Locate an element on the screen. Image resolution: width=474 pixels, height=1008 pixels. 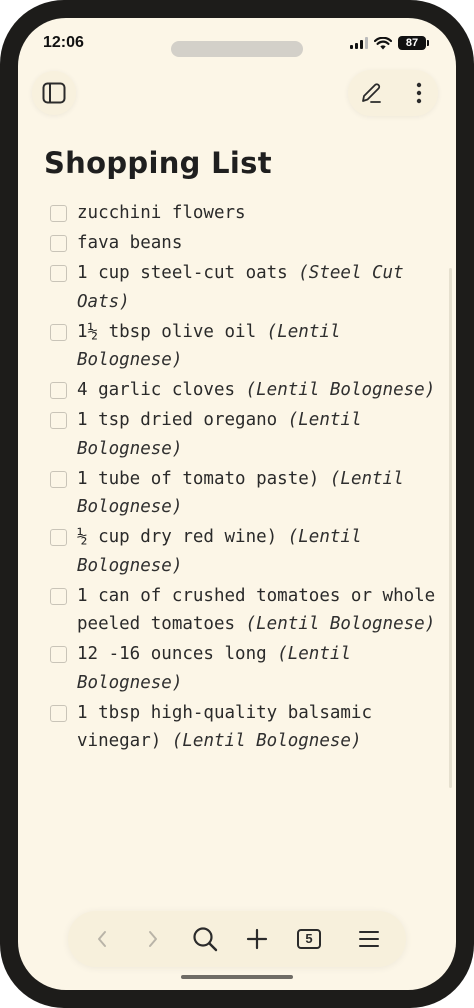
tab-count-badge: 5 is located at coordinates (309, 939).